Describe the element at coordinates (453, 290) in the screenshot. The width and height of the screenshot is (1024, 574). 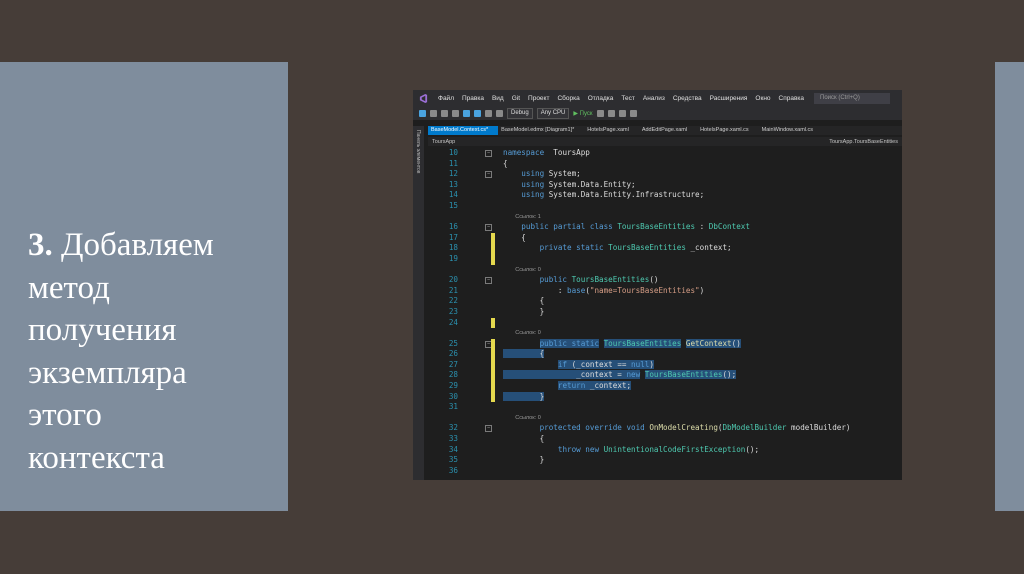
I see `line-number: 21` at that location.